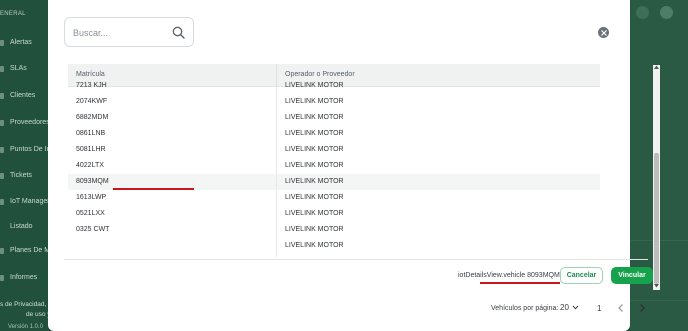 The image size is (688, 331). I want to click on search-input, so click(120, 33).